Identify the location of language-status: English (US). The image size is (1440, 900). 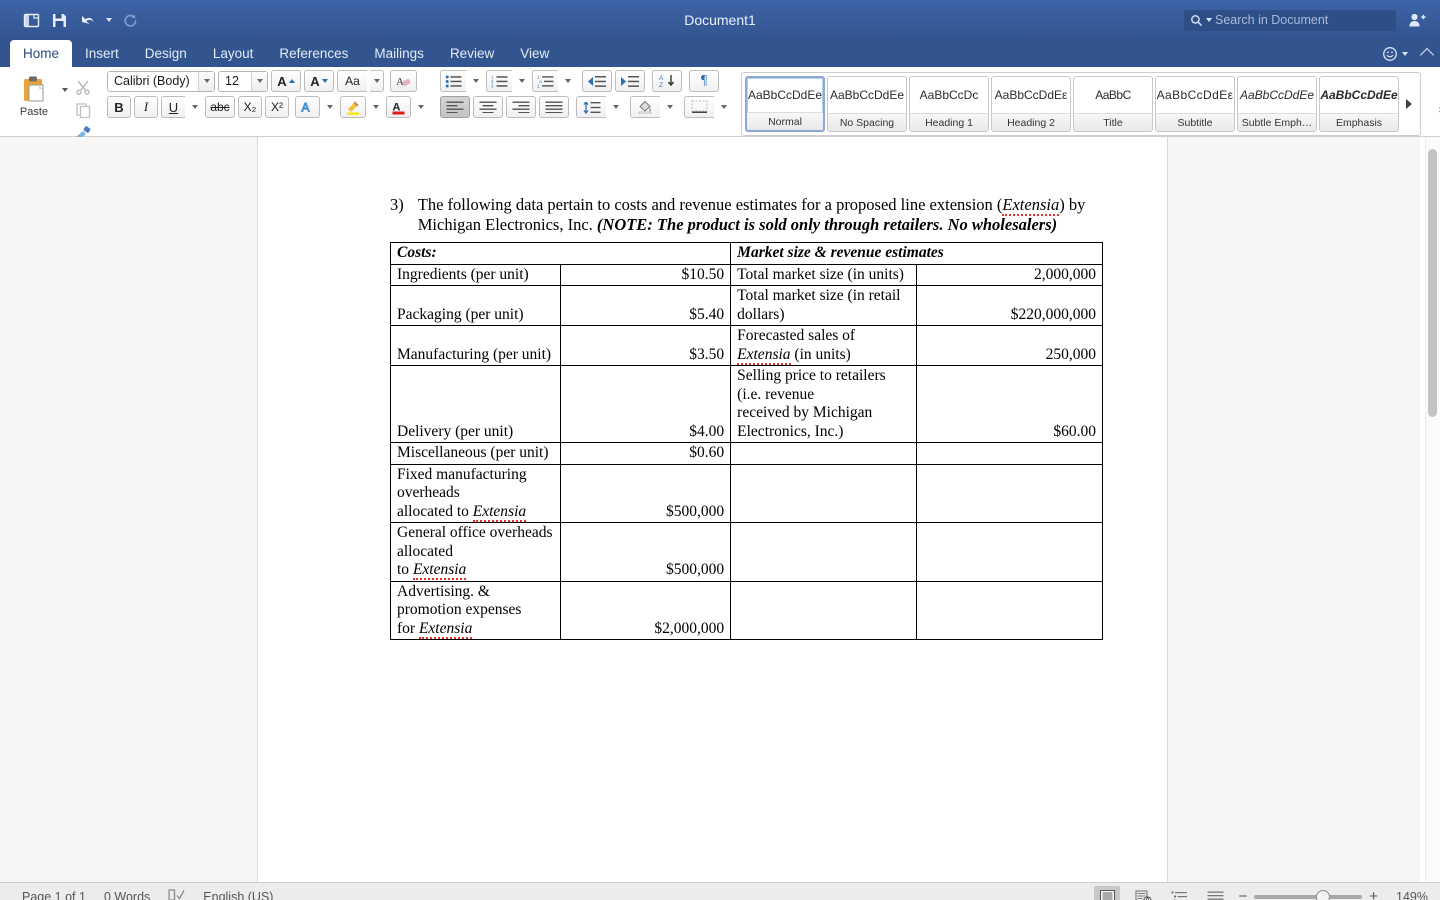
(238, 895).